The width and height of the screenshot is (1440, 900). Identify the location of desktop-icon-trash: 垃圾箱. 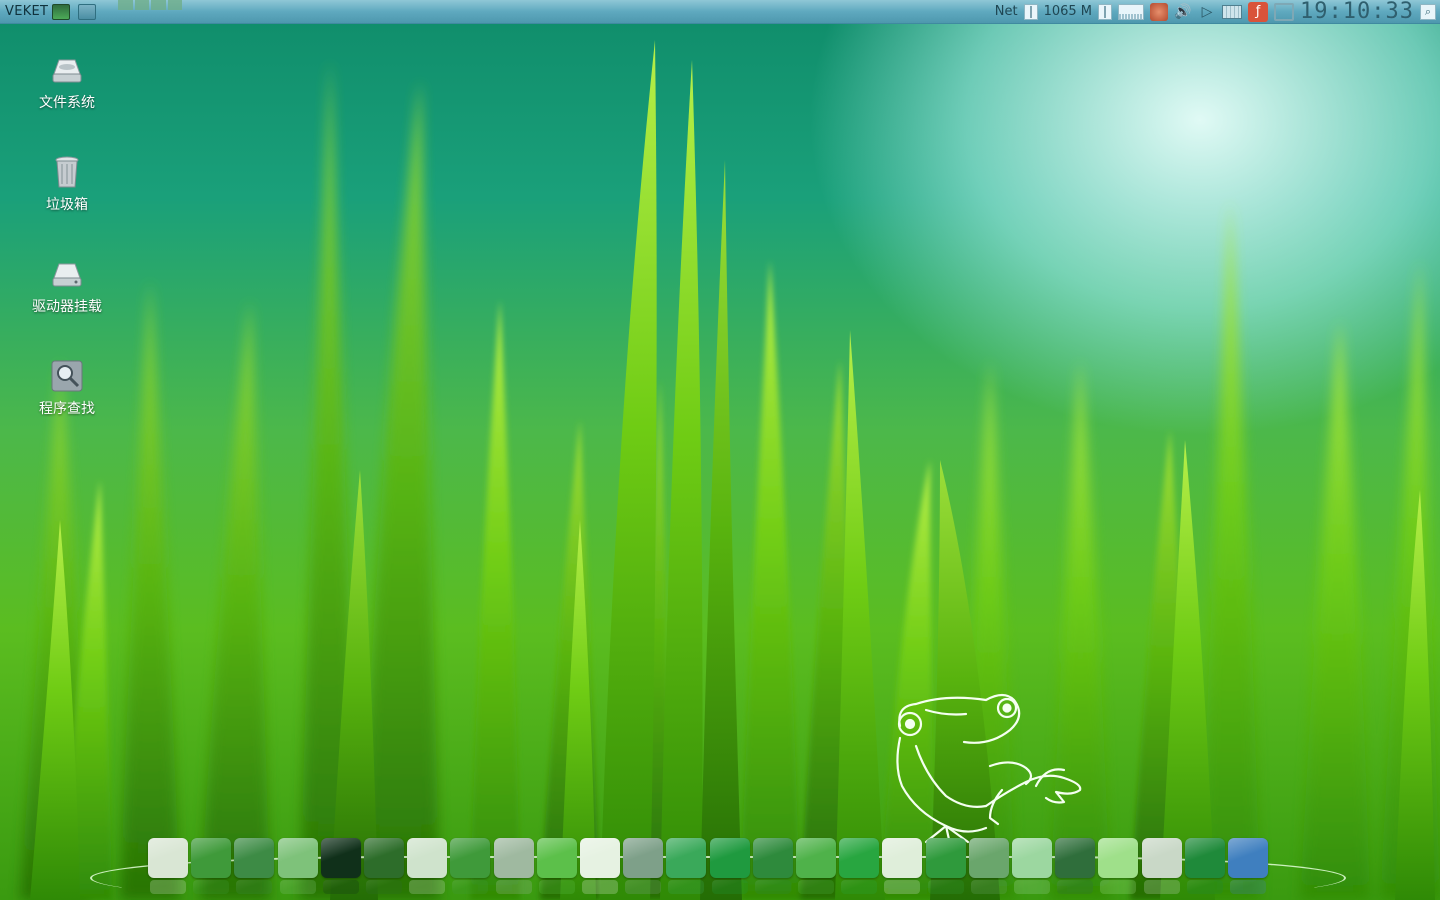
(67, 184).